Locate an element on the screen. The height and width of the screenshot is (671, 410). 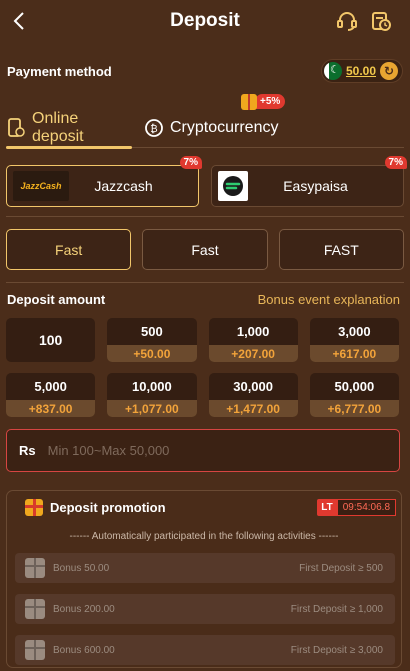
promotion-item: Bonus 600.00 First Deposit ≥ 3,000 is located at coordinates (205, 650).